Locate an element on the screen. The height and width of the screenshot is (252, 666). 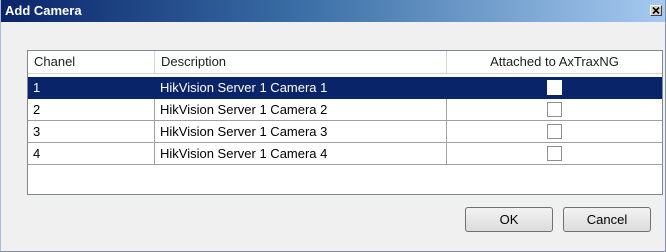
table-row: 1 HikVision Server 1 Camera 1 is located at coordinates (345, 88).